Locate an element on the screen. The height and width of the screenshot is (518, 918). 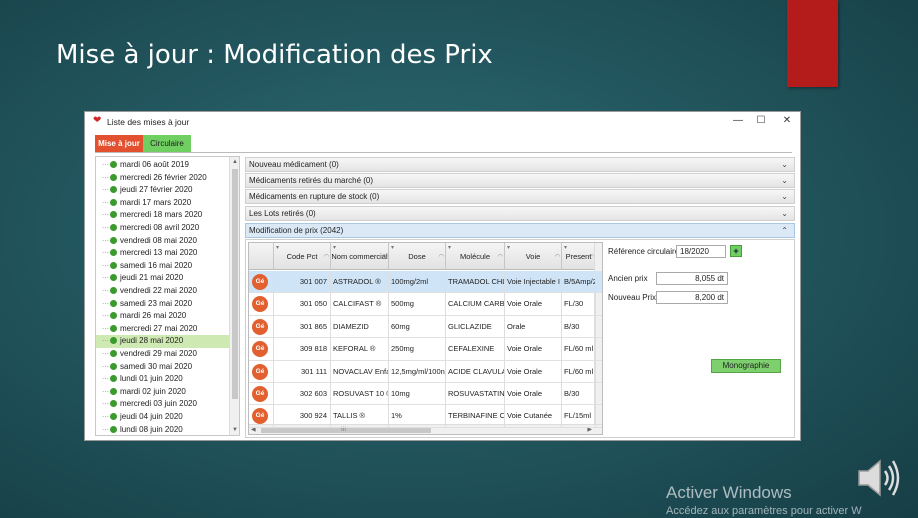
date-label: mercredi 27 mai 2020 is located at coordinates (159, 328).